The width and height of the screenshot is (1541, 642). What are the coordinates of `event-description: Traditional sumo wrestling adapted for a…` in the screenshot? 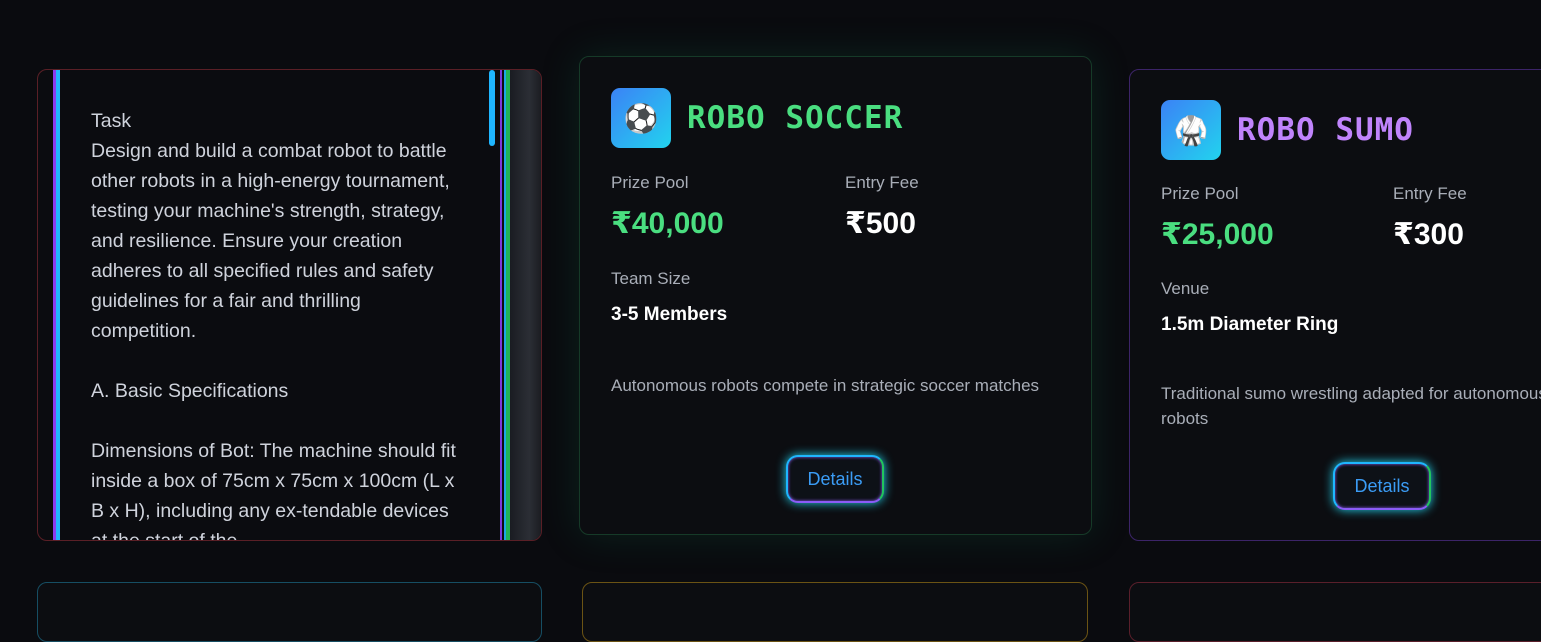 It's located at (1351, 406).